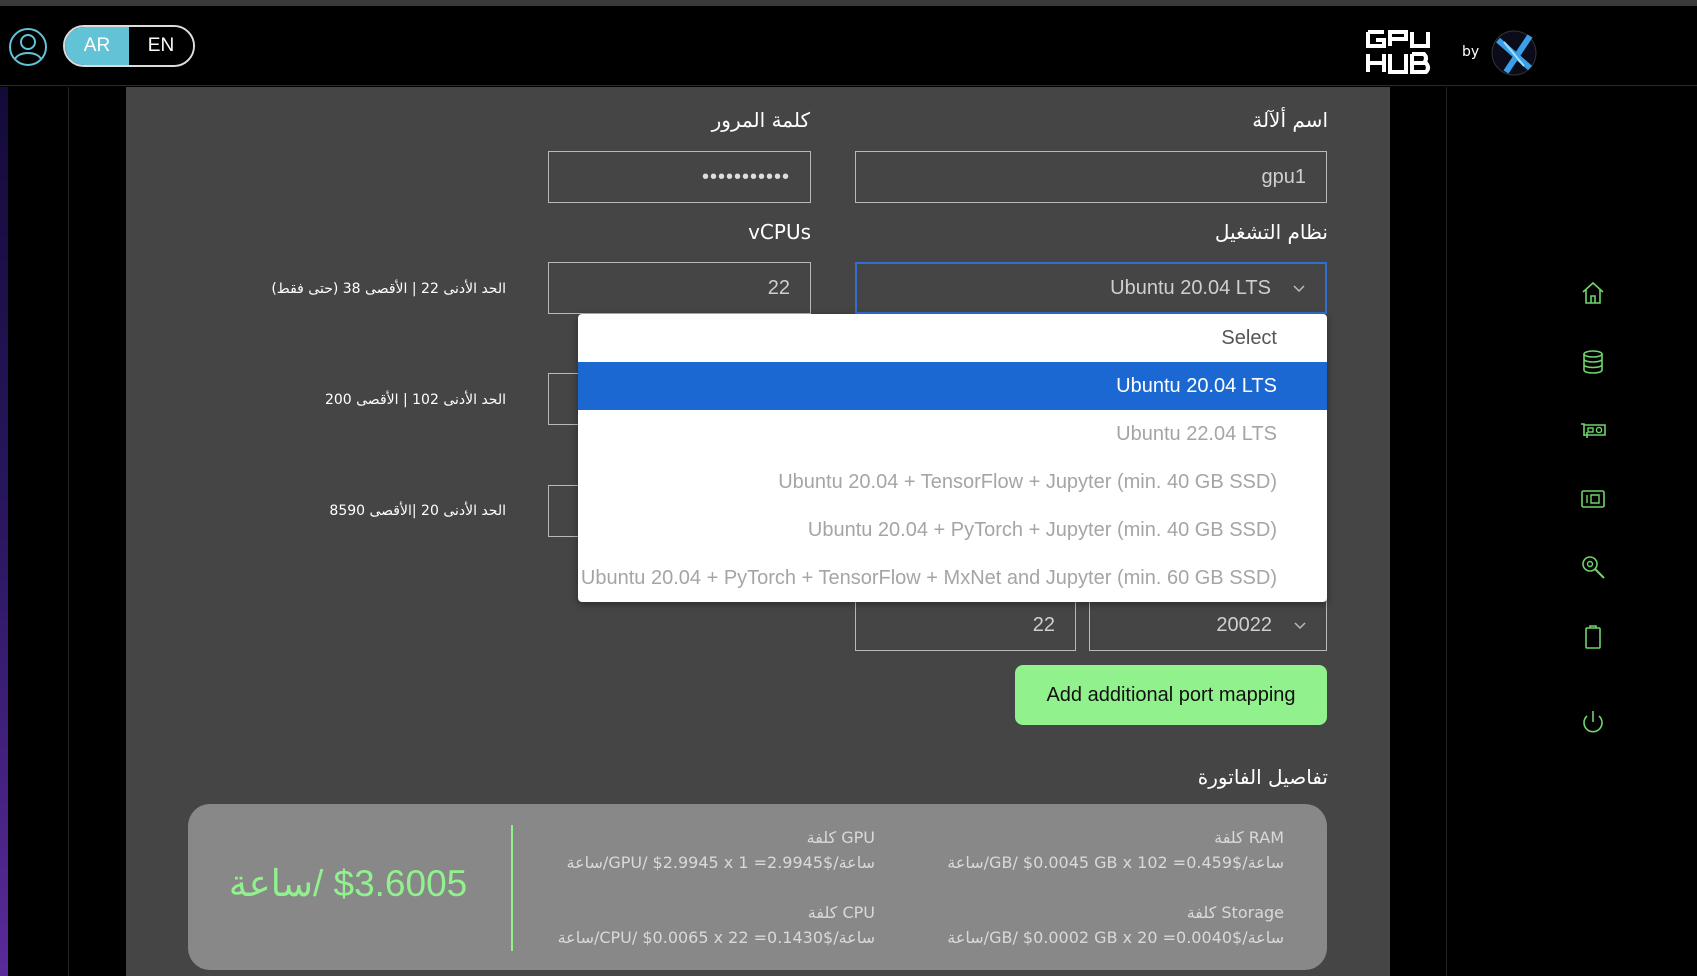  Describe the element at coordinates (952, 338) in the screenshot. I see `os-option-select: Select` at that location.